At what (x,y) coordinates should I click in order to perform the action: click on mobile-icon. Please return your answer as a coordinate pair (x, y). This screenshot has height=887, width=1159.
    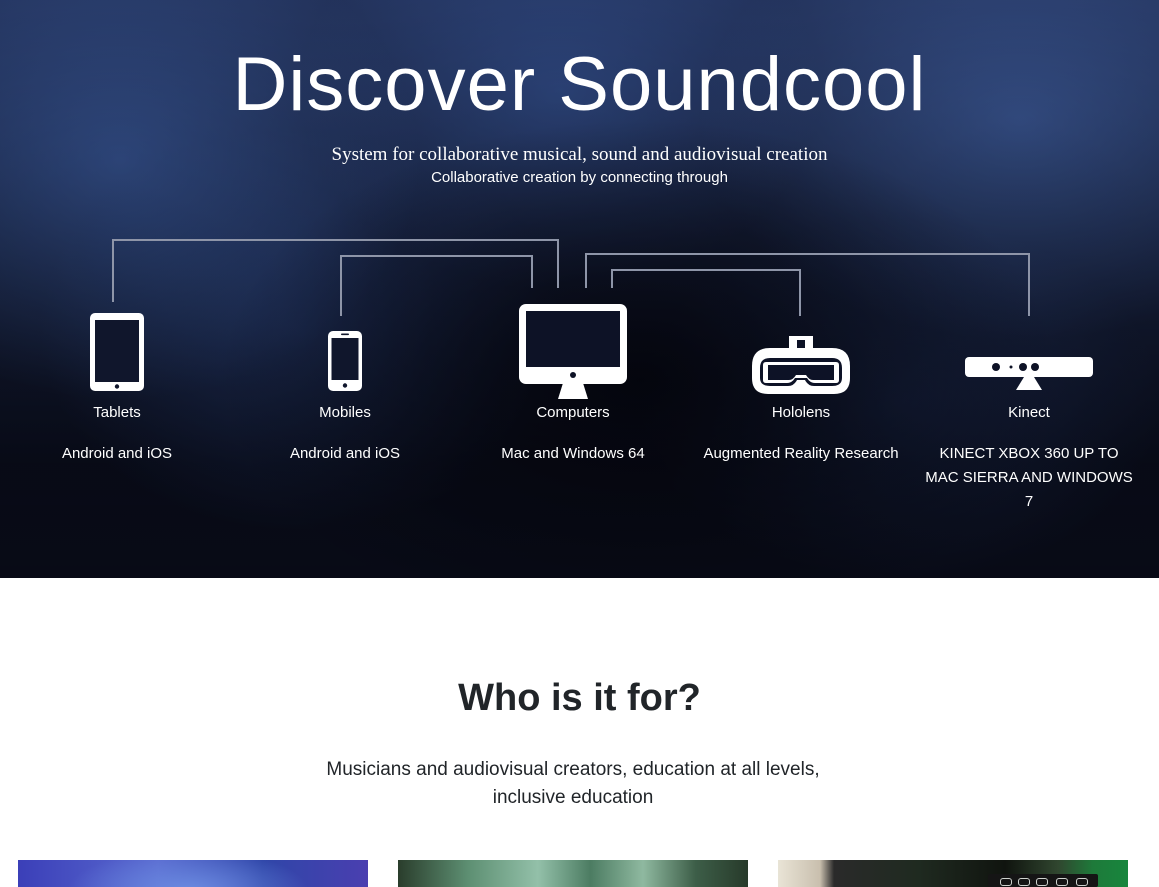
    Looking at the image, I should click on (345, 361).